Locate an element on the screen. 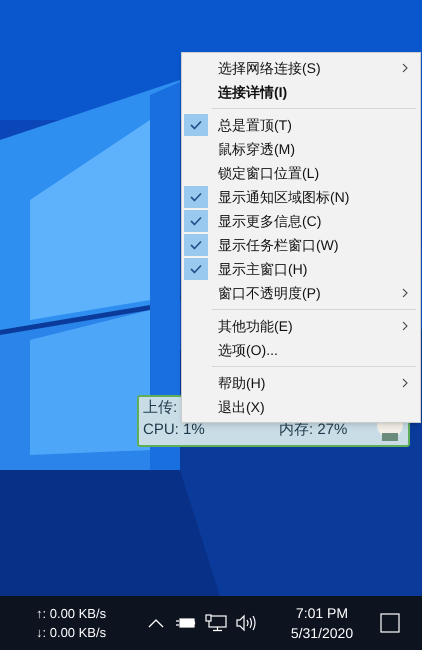 This screenshot has height=650, width=422. network-icon is located at coordinates (216, 623).